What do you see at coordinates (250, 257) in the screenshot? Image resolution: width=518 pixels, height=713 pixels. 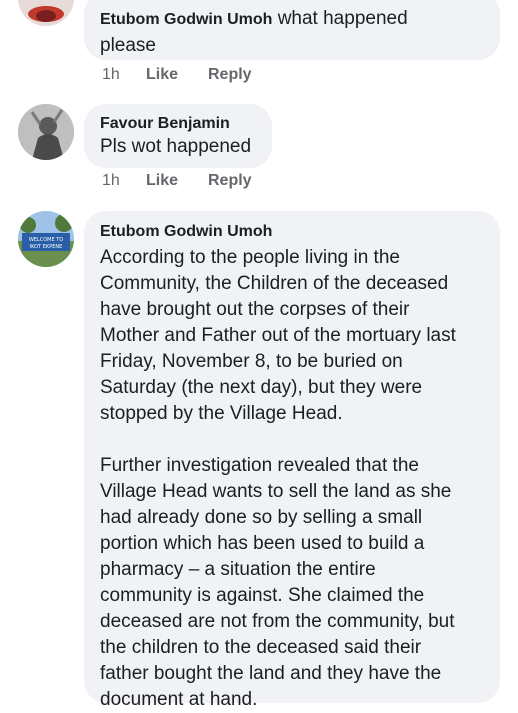 I see `comment-line: According to the people living in the` at bounding box center [250, 257].